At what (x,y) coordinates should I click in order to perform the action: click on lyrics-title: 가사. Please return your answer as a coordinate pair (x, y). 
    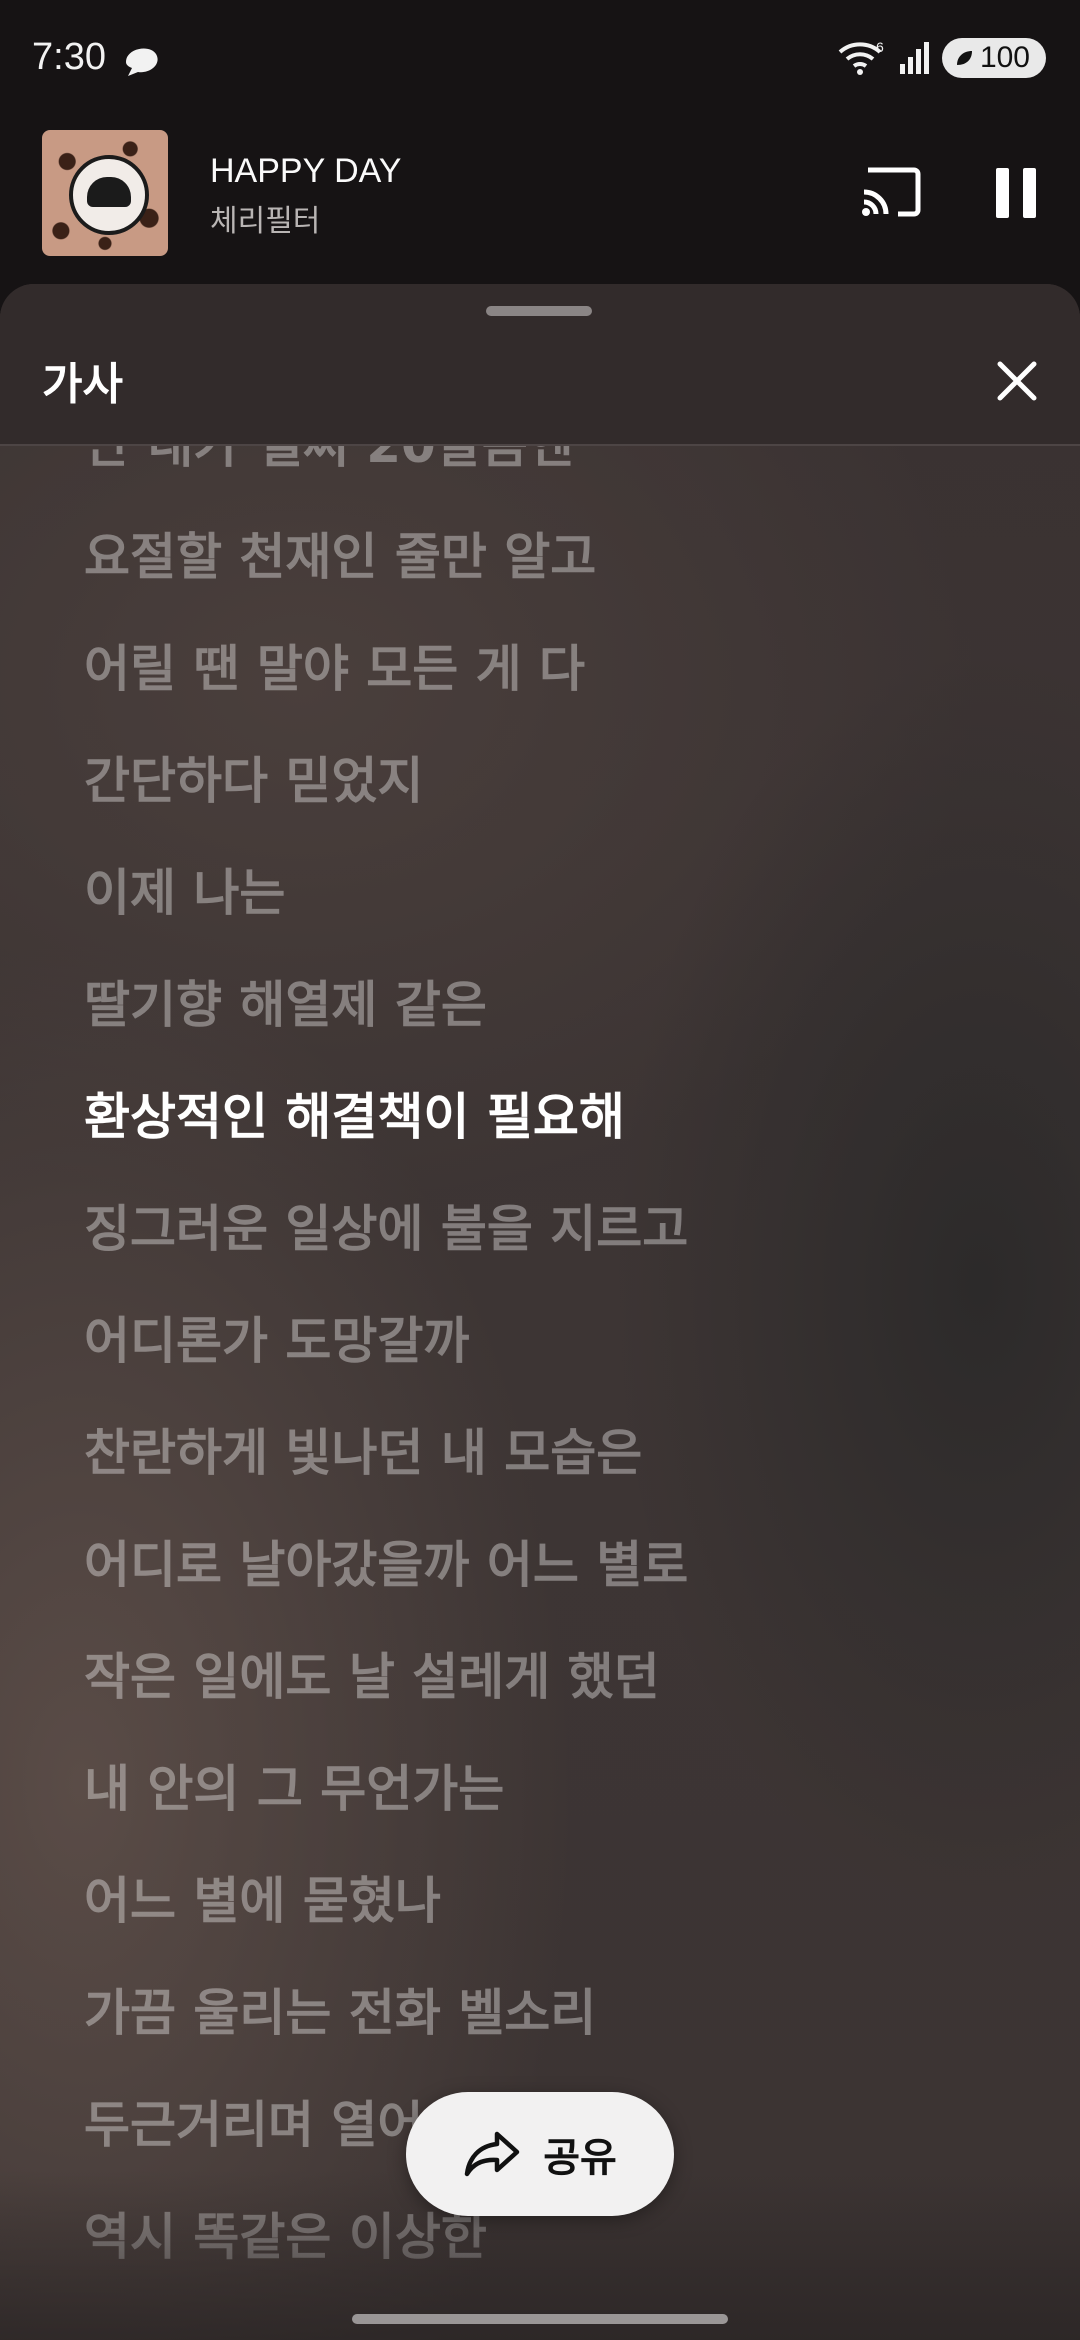
    Looking at the image, I should click on (82, 384).